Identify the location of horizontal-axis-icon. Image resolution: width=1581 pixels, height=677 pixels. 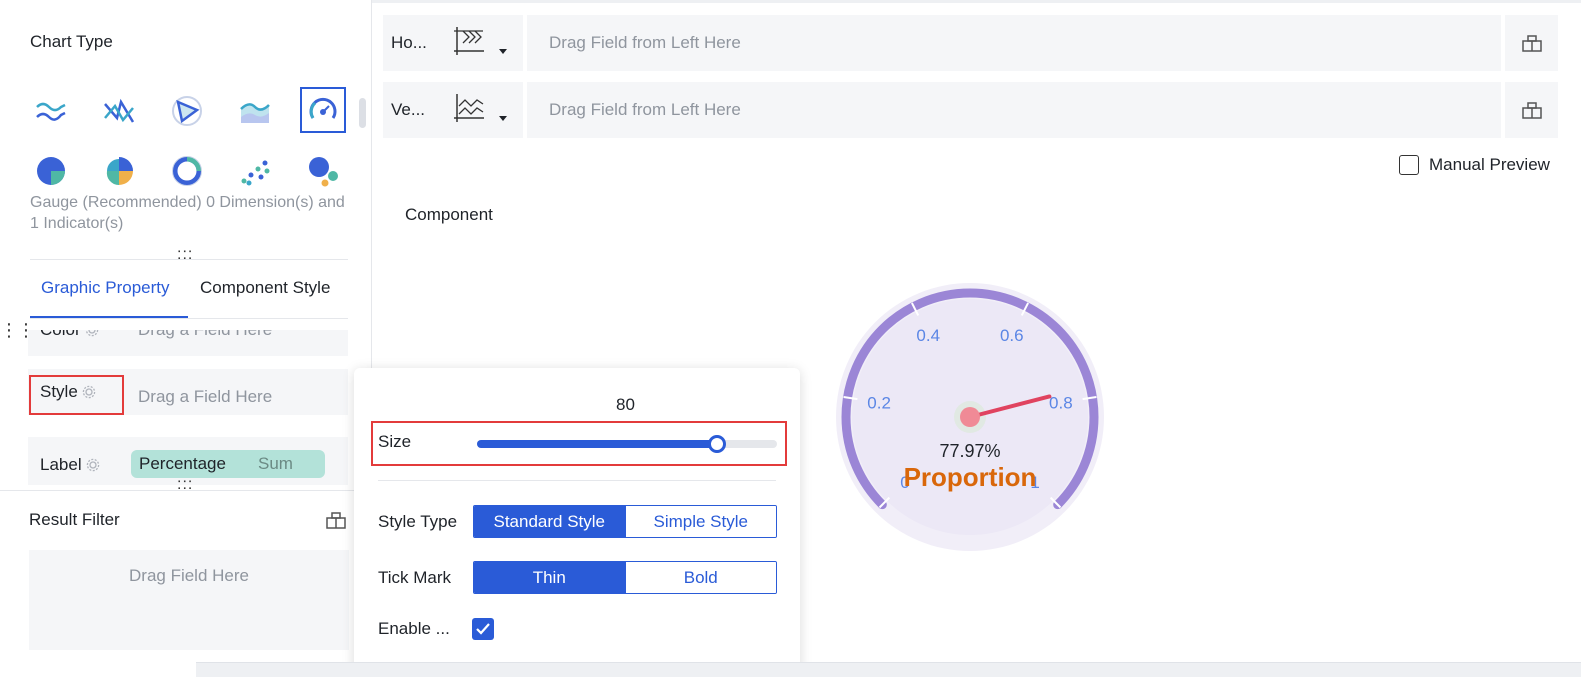
(469, 41).